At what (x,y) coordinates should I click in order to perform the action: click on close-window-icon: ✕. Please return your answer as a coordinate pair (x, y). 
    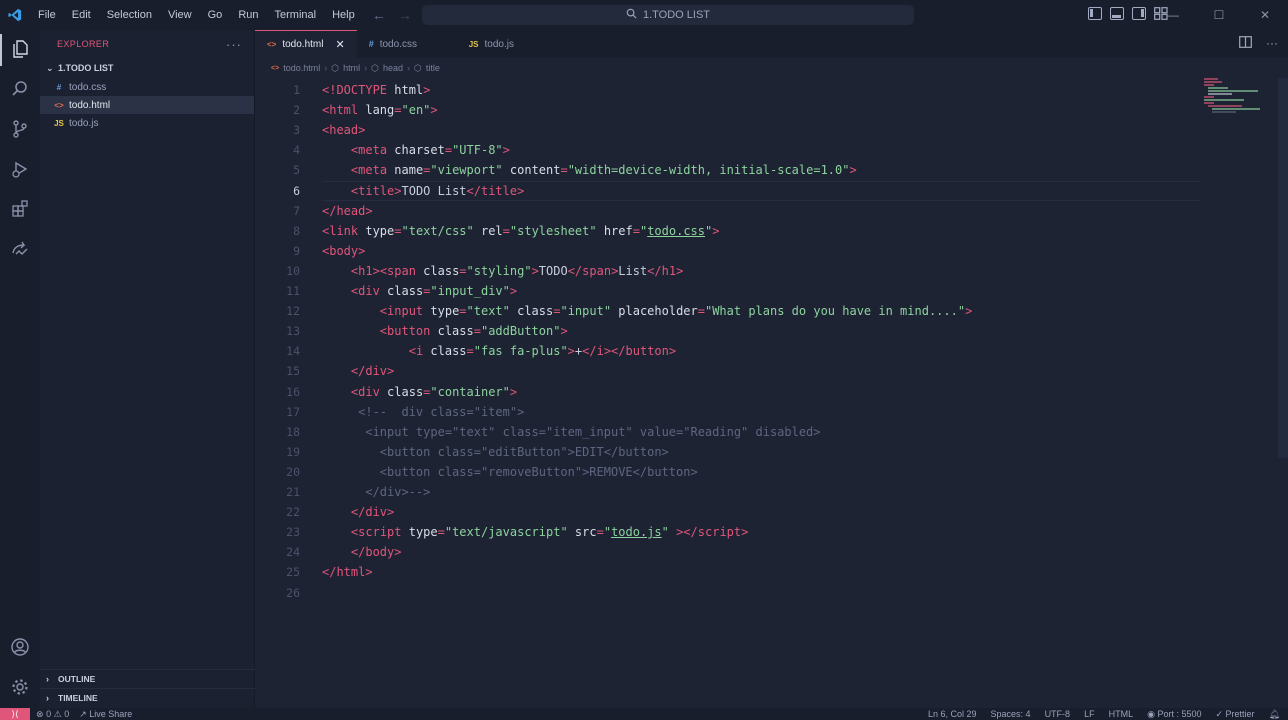
    Looking at the image, I should click on (1265, 15).